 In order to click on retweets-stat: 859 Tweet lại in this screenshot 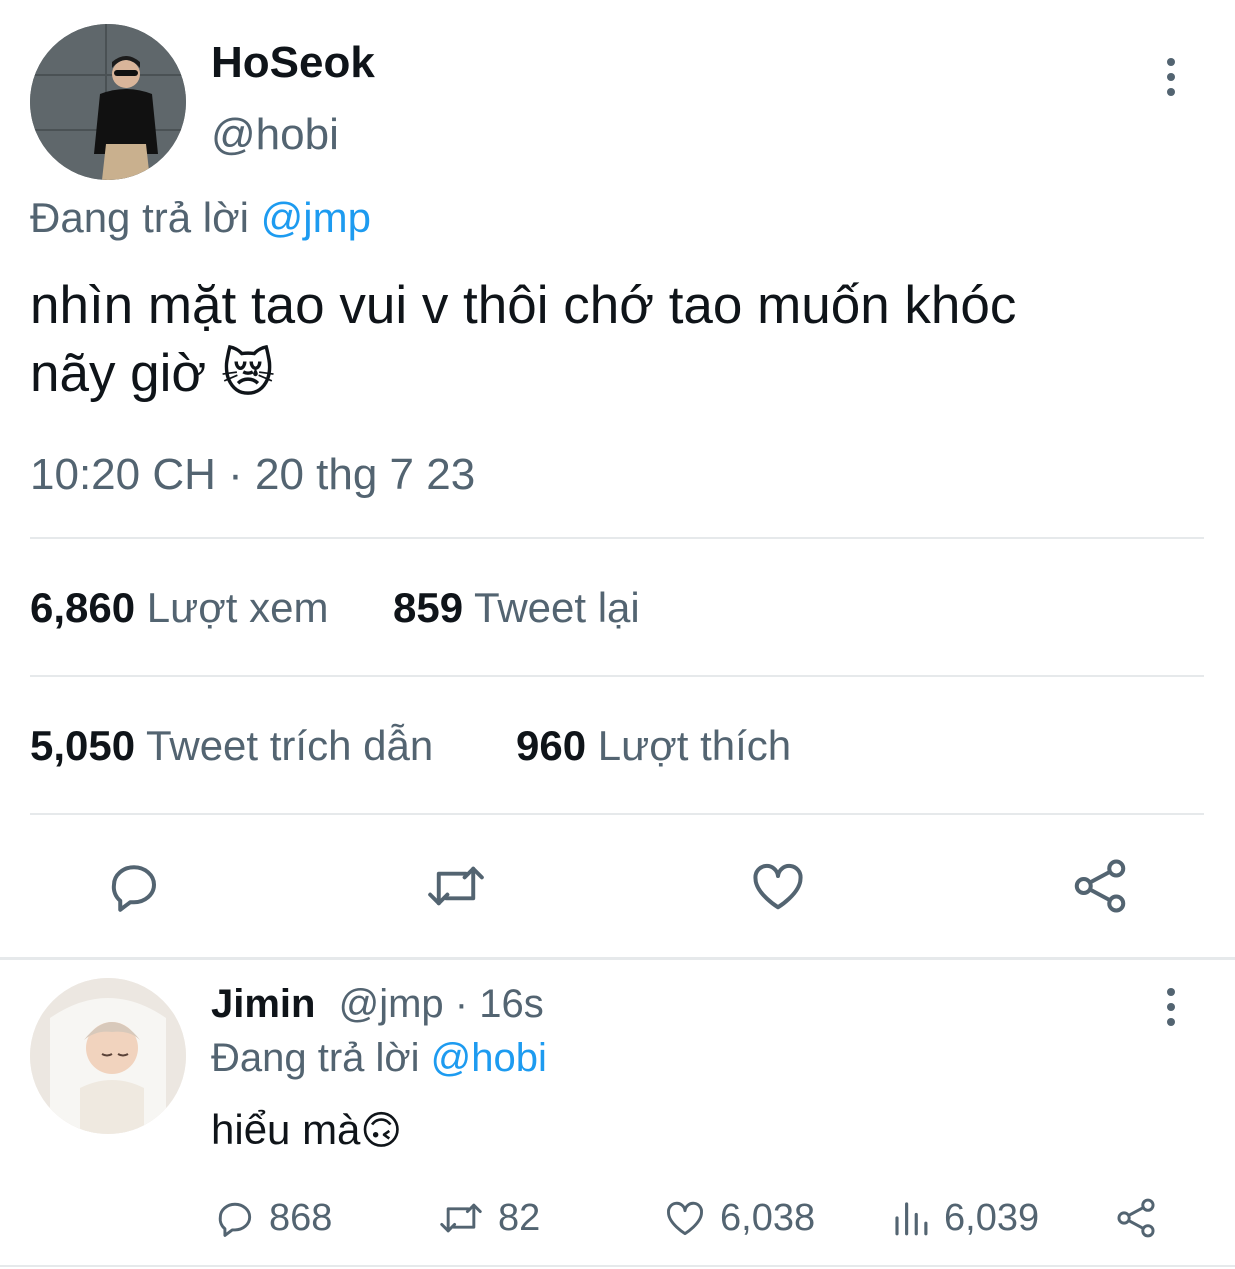, I will do `click(516, 608)`.